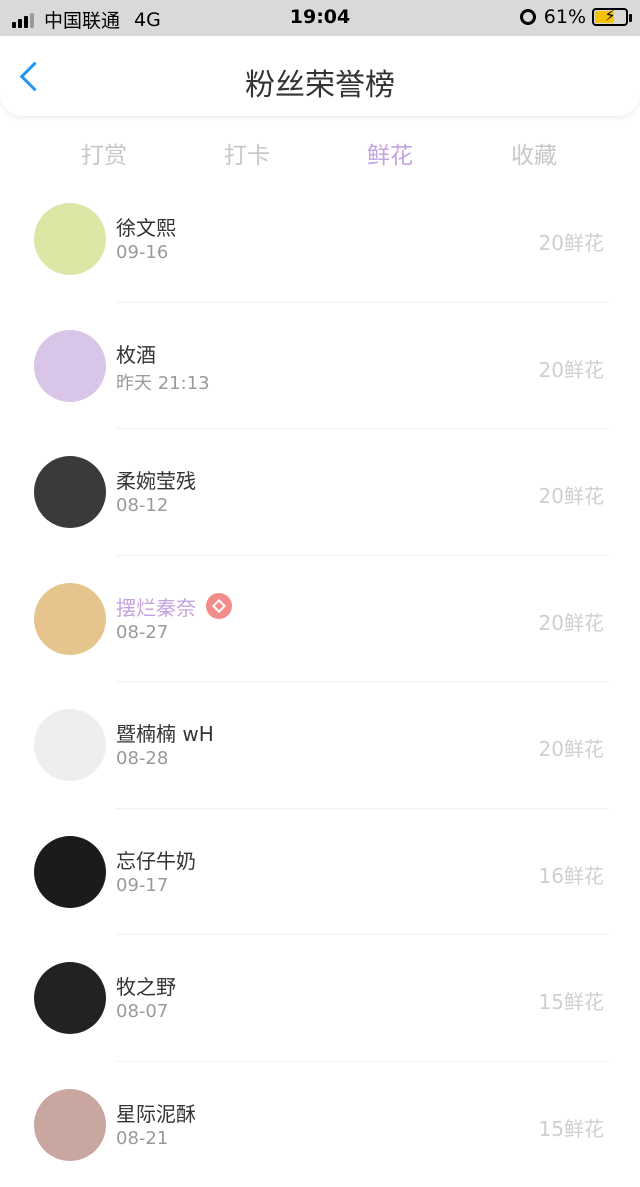 The width and height of the screenshot is (640, 1187). What do you see at coordinates (142, 885) in the screenshot?
I see `user-date: 09-17` at bounding box center [142, 885].